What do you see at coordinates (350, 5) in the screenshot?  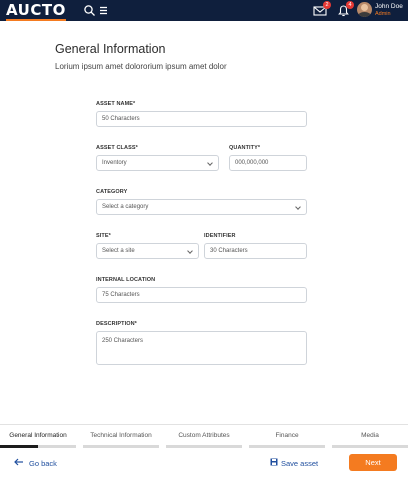 I see `bell-badge: 4` at bounding box center [350, 5].